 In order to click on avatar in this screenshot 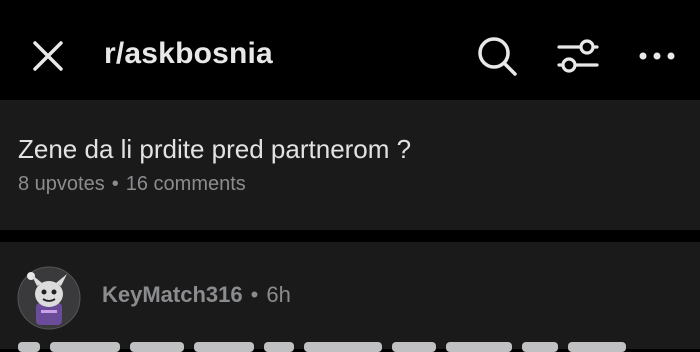, I will do `click(49, 298)`.